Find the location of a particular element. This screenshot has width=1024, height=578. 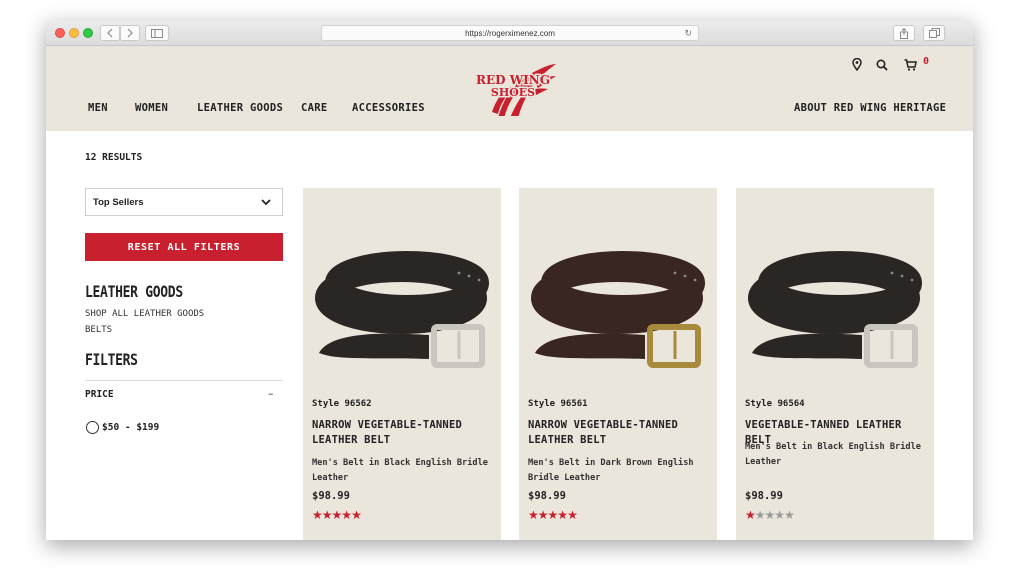

forward-button is located at coordinates (130, 33).